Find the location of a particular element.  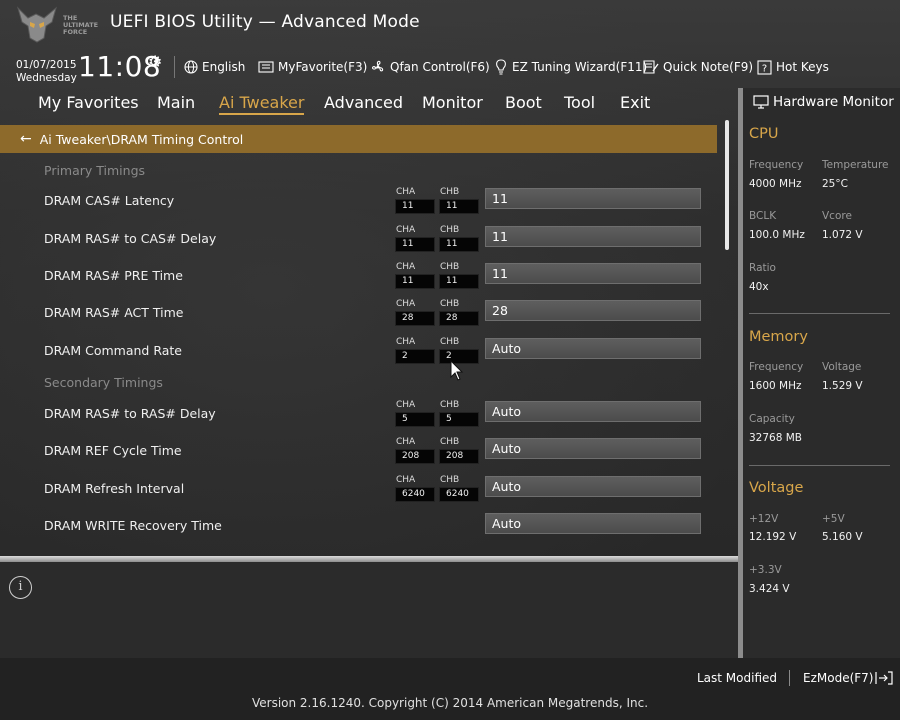

note-icon is located at coordinates (651, 66).